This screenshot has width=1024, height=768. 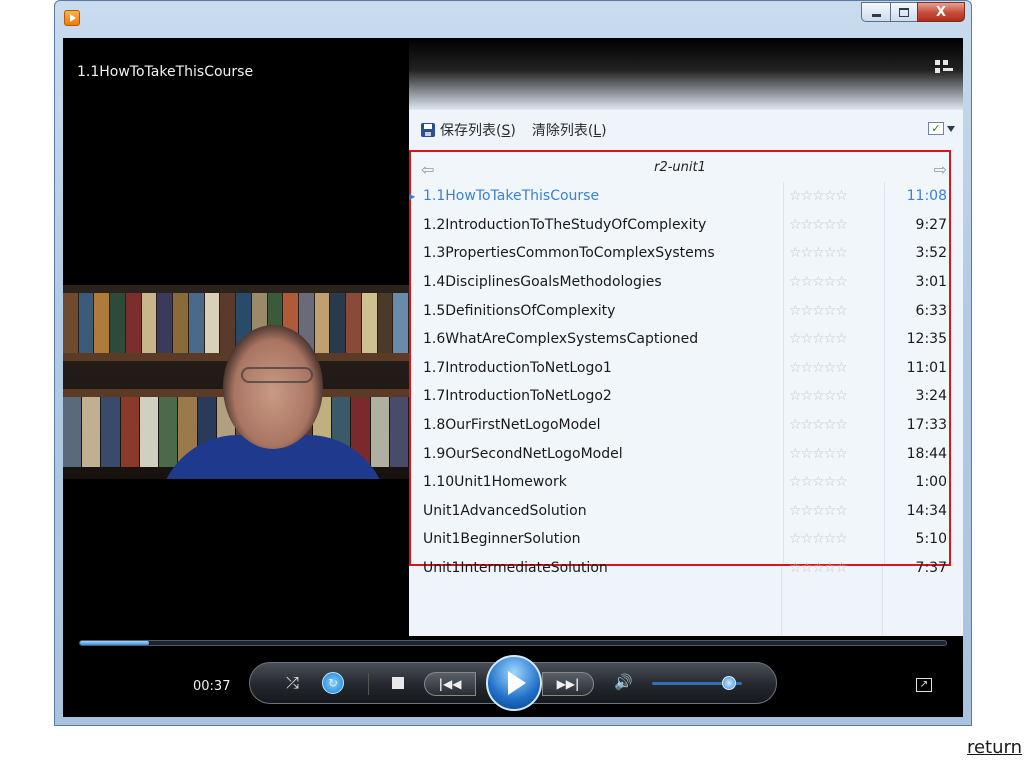 I want to click on next-list-arrow-icon: ⇨, so click(x=940, y=169).